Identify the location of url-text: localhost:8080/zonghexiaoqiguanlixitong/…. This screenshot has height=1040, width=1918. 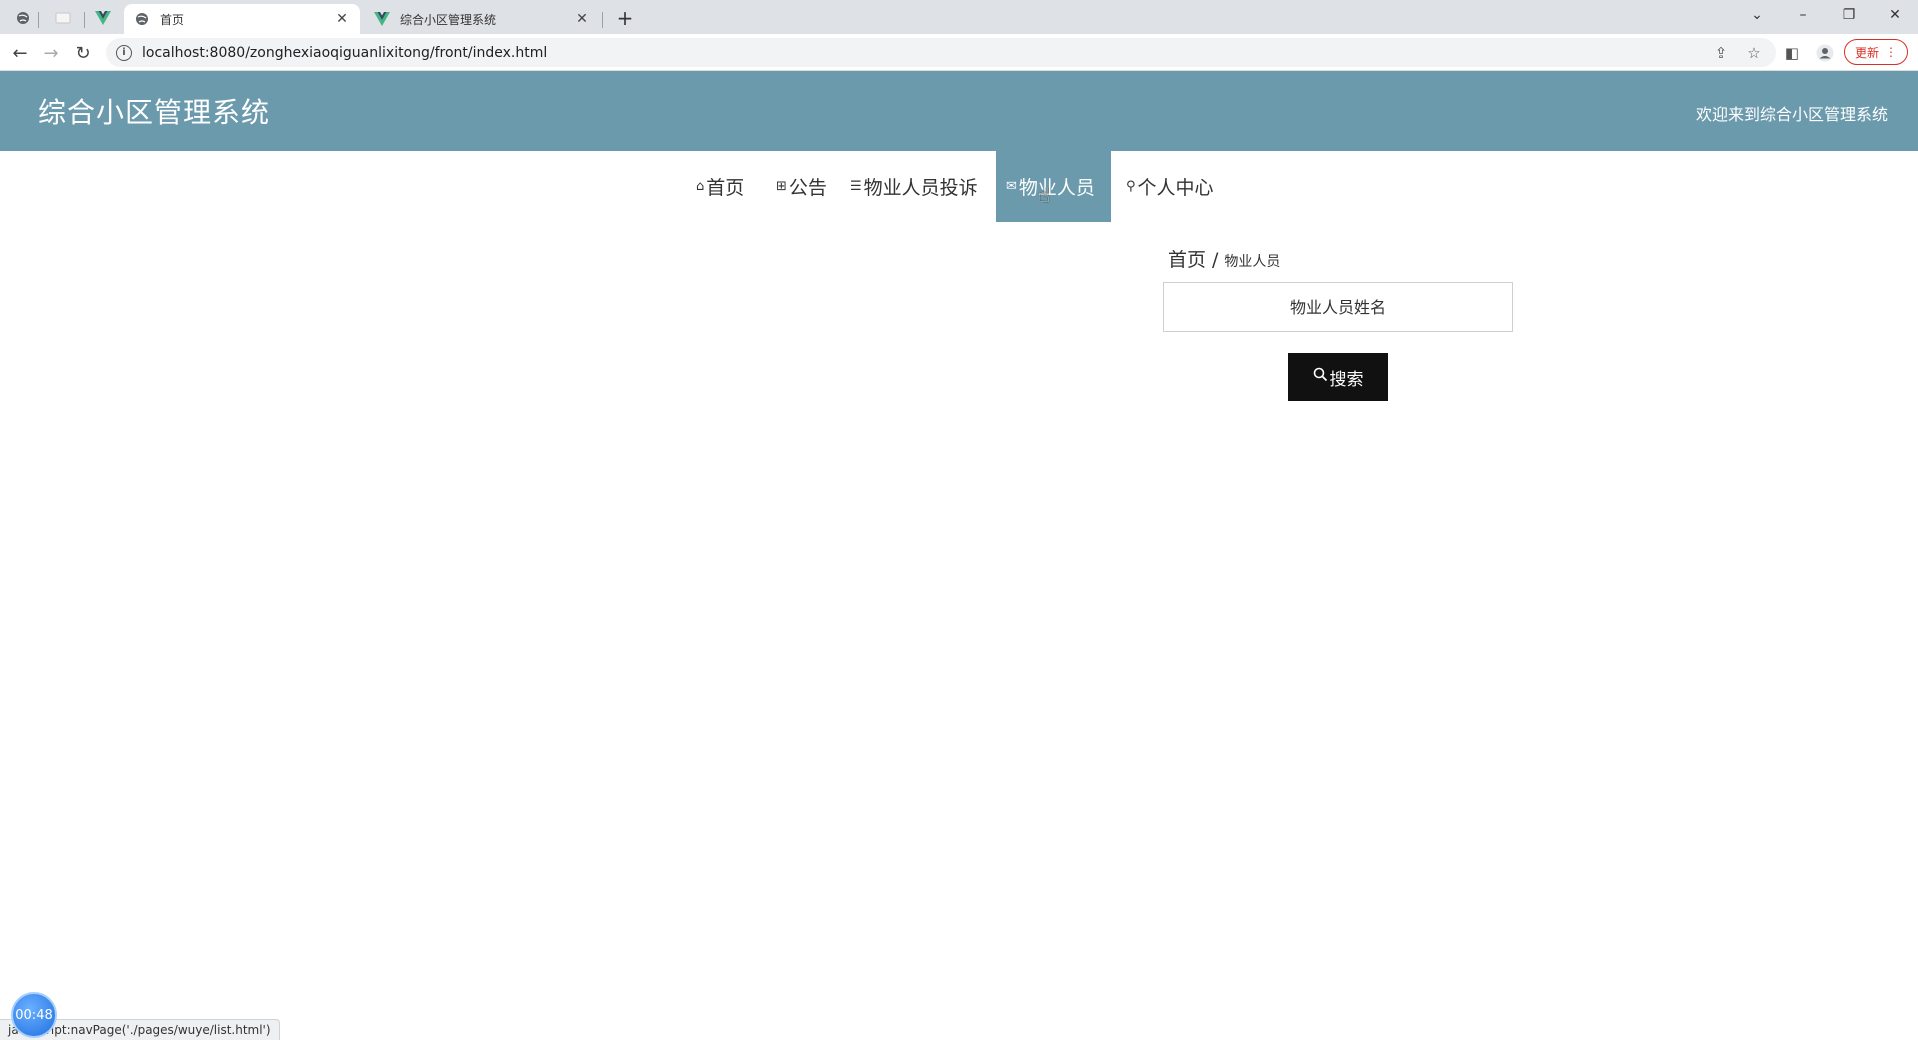
(345, 52).